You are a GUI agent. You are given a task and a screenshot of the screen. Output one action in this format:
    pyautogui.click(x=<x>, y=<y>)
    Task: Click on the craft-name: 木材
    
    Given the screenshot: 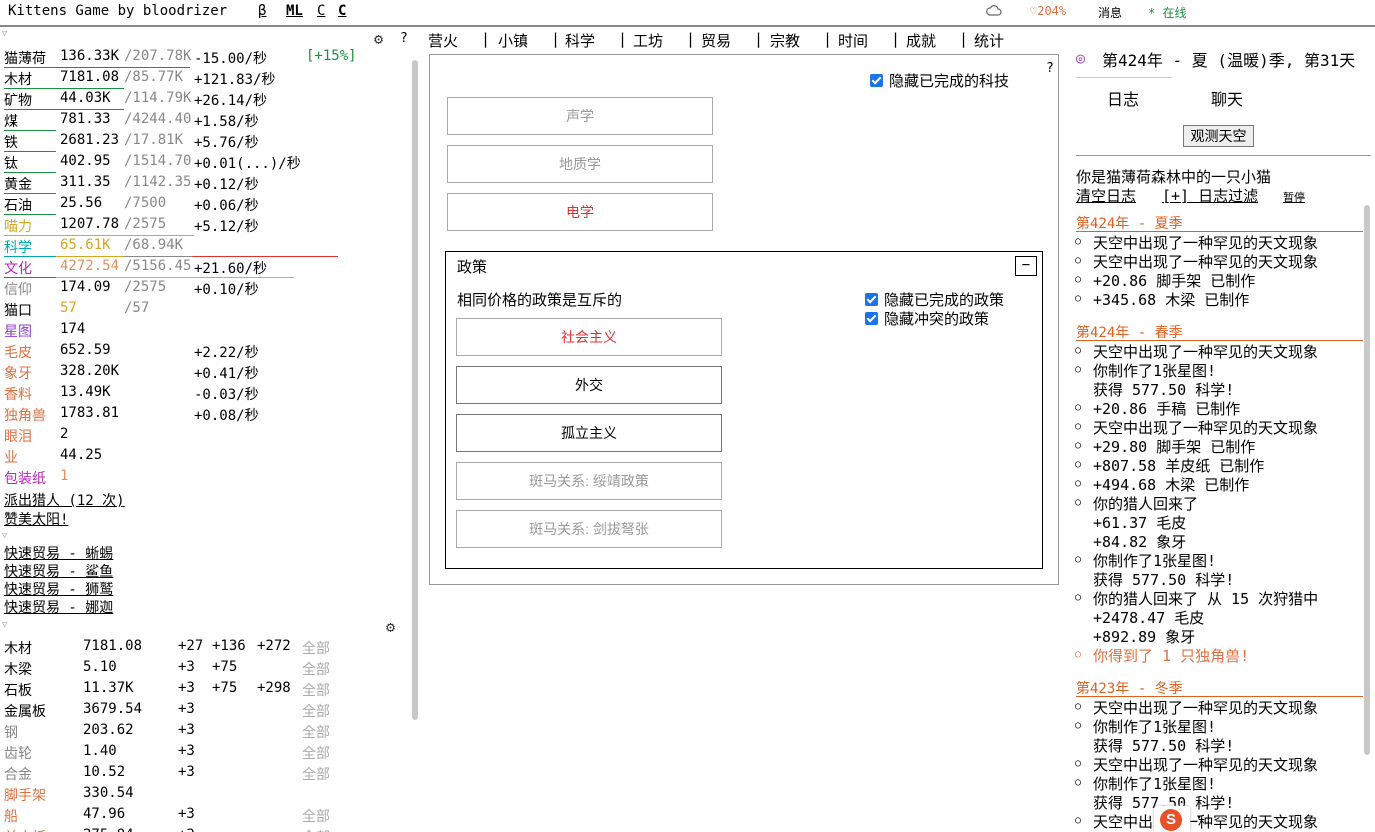 What is the action you would take?
    pyautogui.click(x=18, y=649)
    